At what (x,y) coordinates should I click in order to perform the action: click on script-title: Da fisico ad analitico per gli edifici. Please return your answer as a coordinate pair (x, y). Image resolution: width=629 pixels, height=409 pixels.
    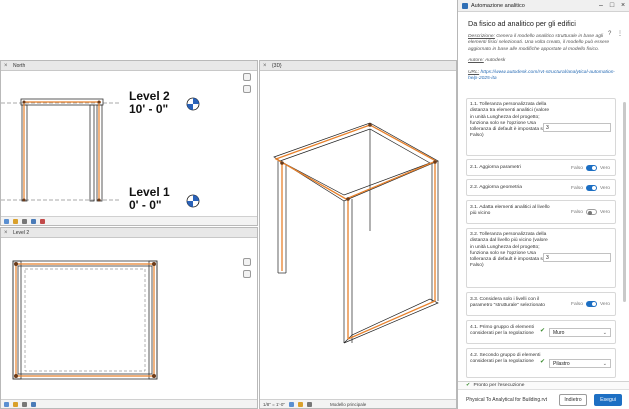
    Looking at the image, I should click on (522, 23).